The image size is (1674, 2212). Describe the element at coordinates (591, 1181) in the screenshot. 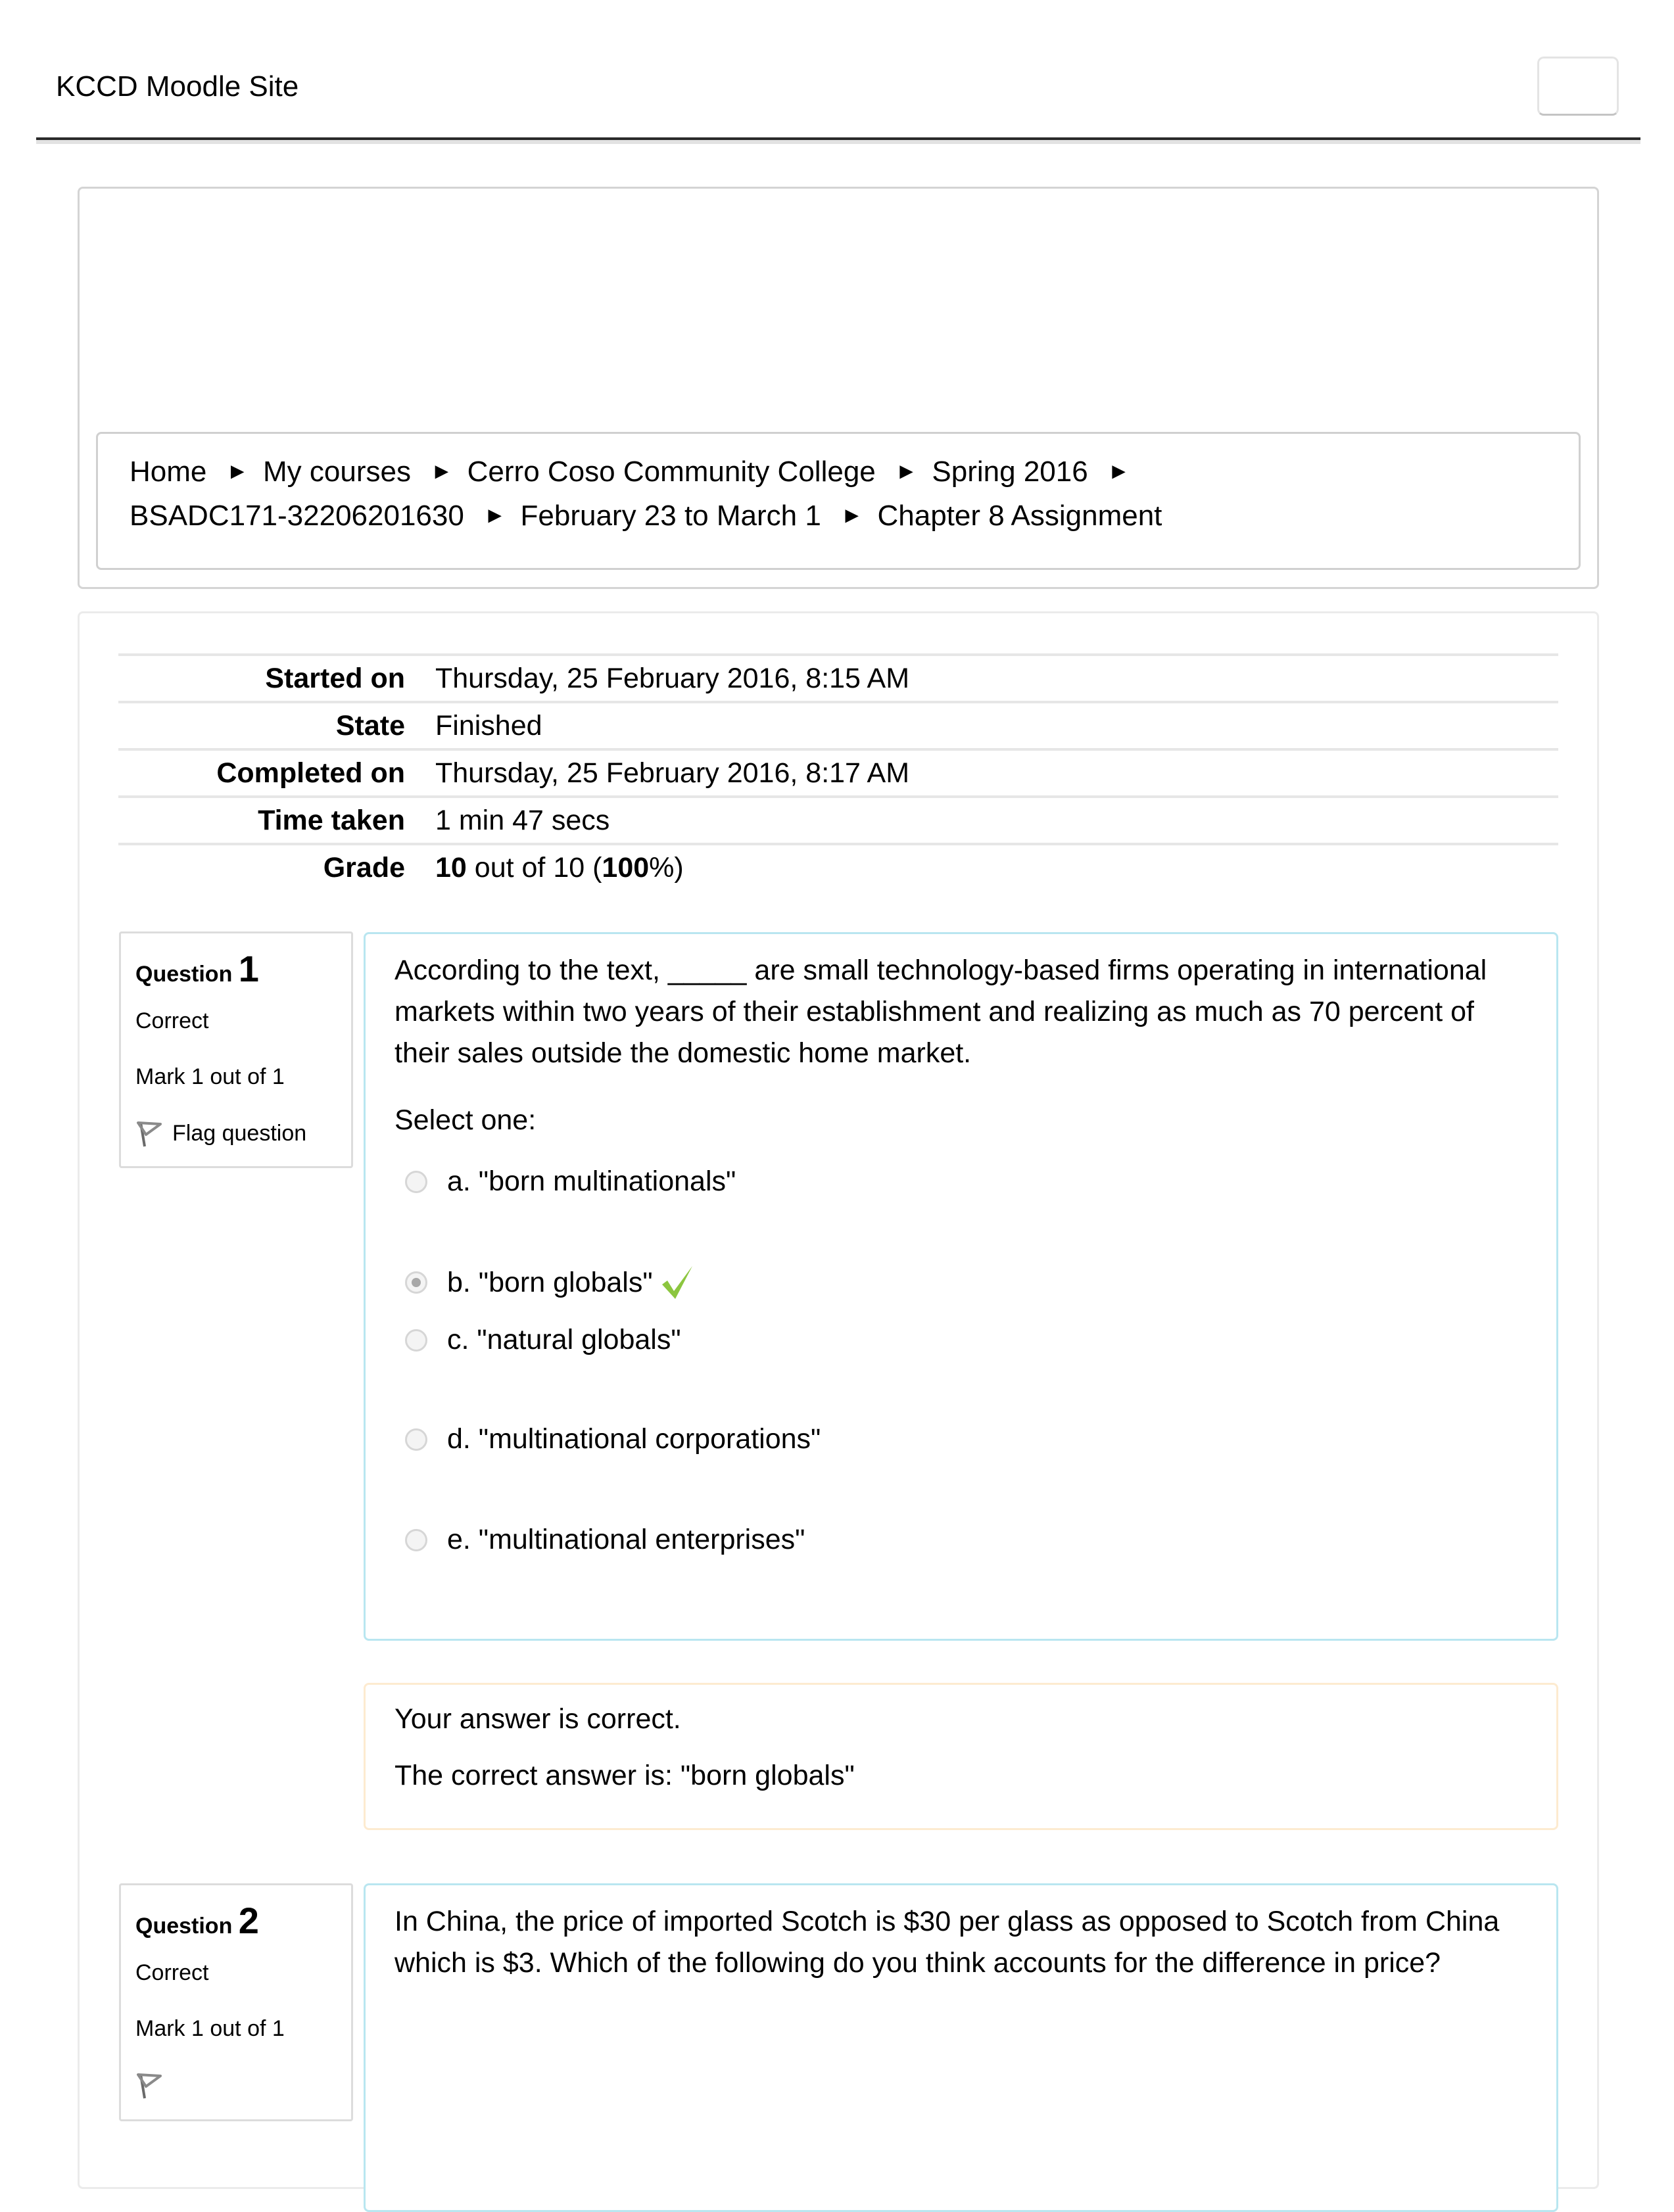

I see `option-label: a. "born multinationals"` at that location.